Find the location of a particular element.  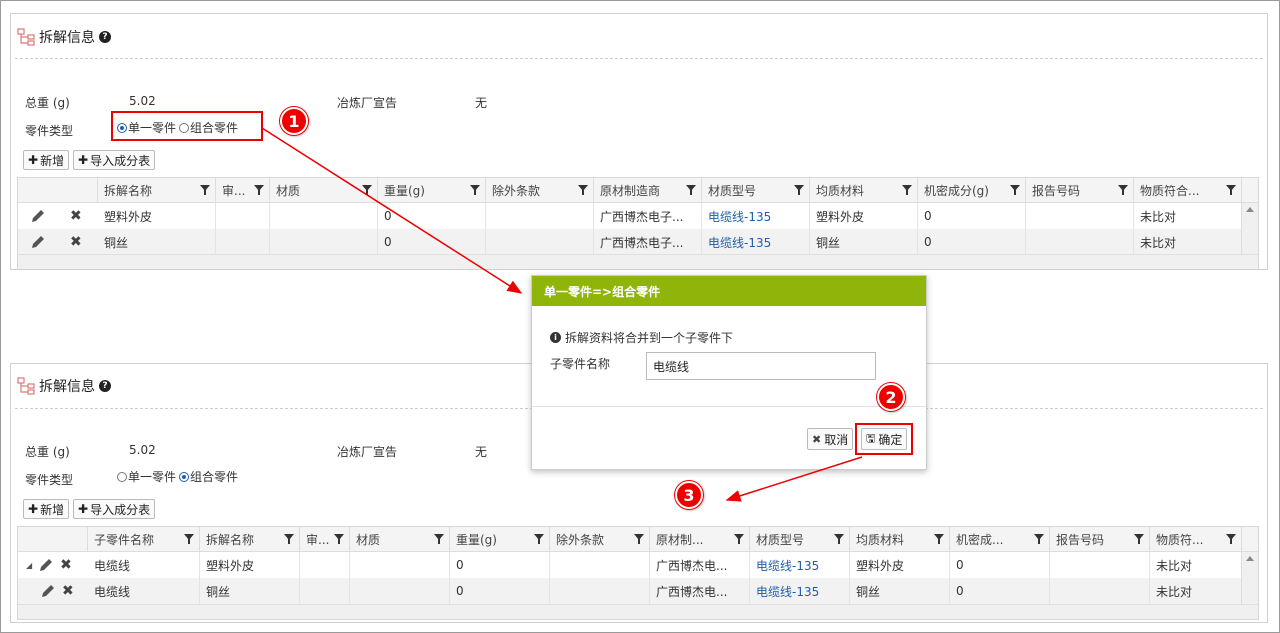

table-row: ✖ 铜丝 0 广西博杰电子... 电缆线-135 铜丝 0 未比对 is located at coordinates (630, 242).